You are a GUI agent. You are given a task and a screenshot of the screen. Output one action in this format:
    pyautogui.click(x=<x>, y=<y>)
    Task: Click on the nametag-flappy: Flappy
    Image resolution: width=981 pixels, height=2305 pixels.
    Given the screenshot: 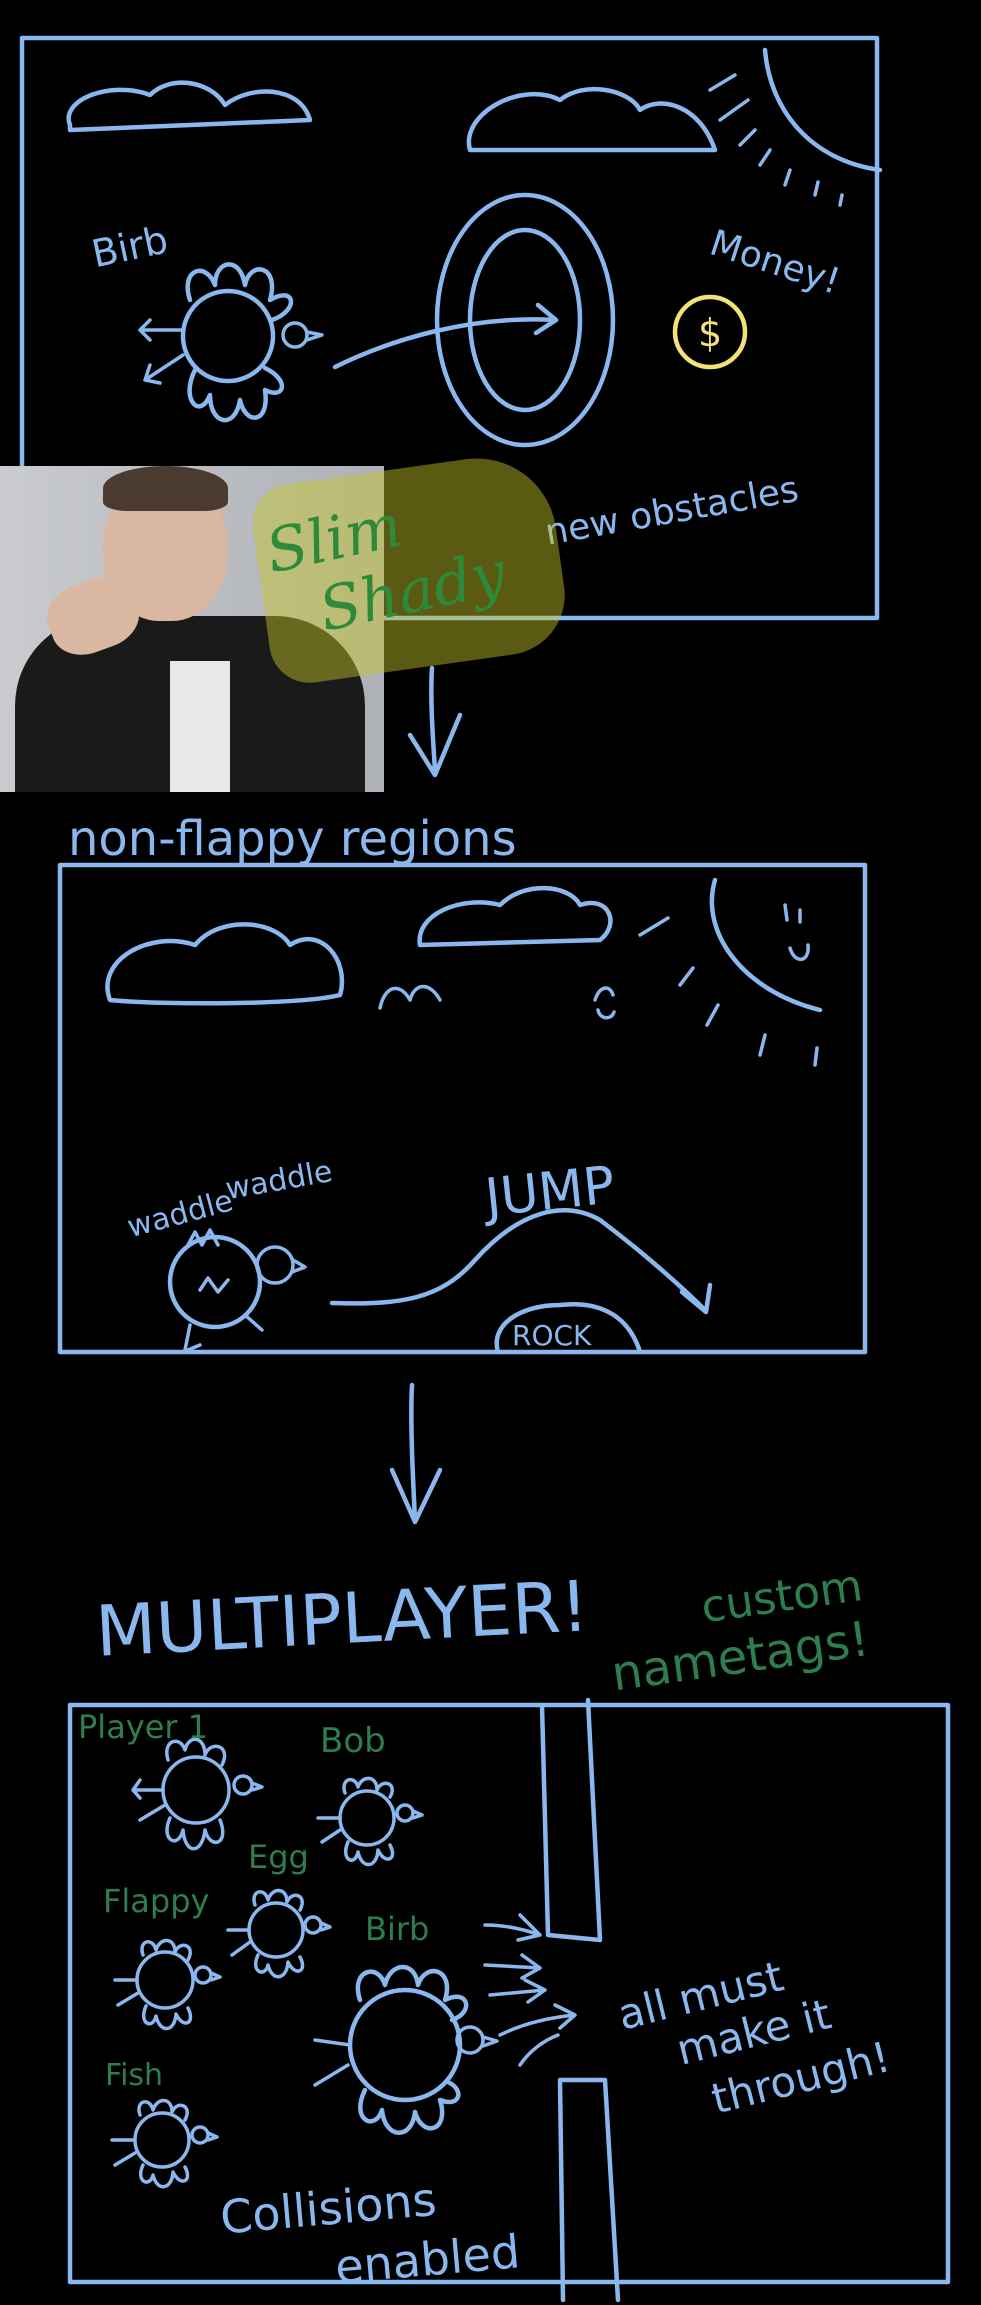 What is the action you would take?
    pyautogui.click(x=156, y=1901)
    